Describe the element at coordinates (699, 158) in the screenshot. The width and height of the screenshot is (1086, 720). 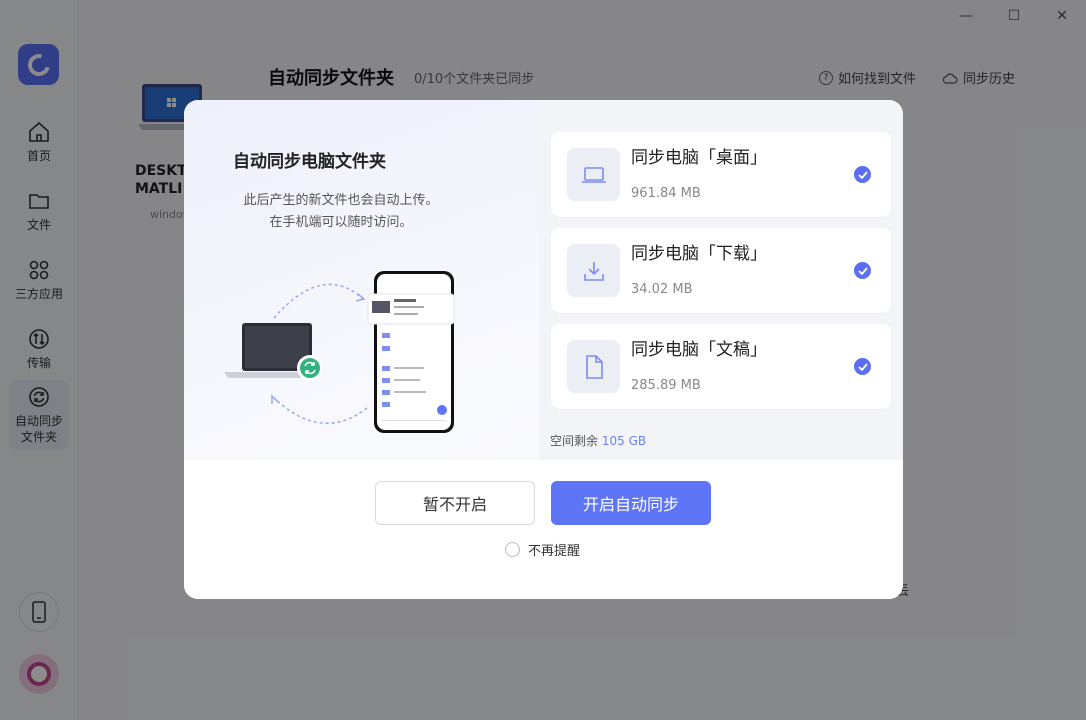
I see `folder-name: 同步电脑「桌面」` at that location.